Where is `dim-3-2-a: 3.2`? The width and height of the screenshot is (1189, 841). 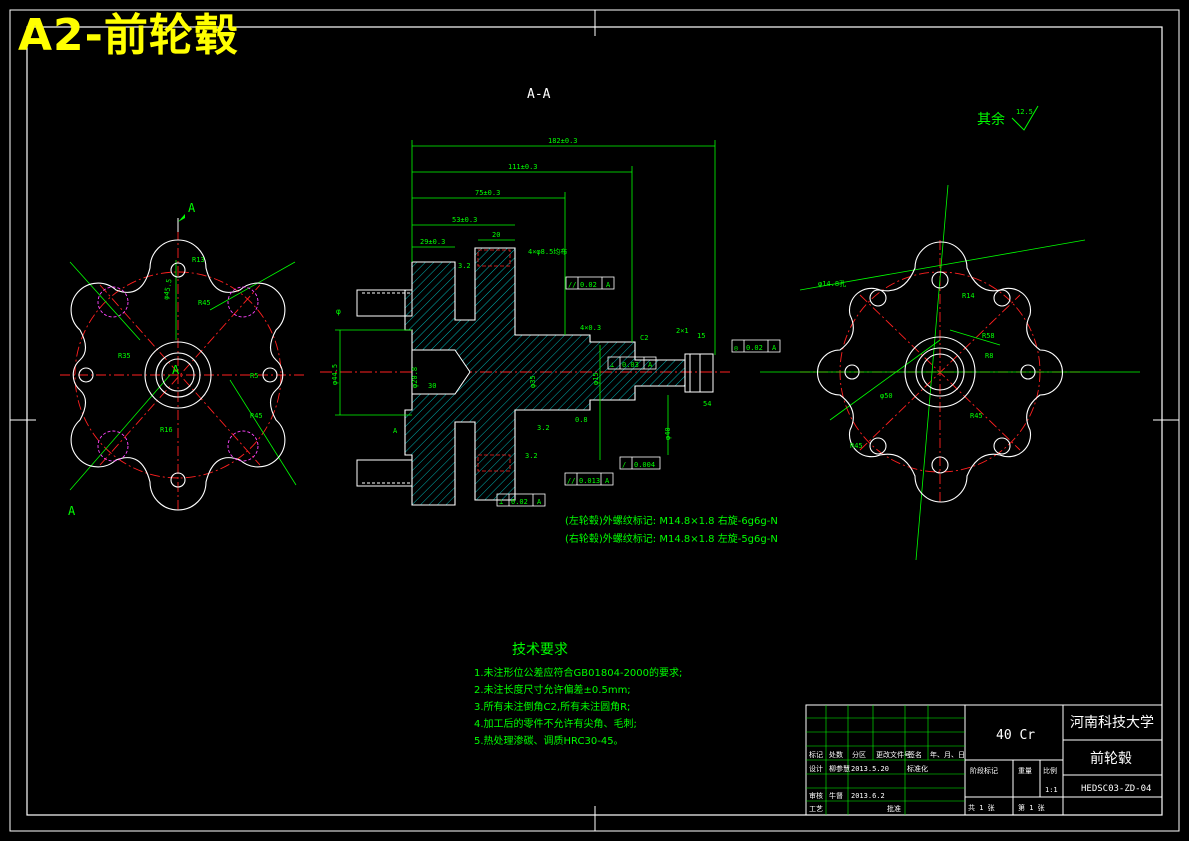 dim-3-2-a: 3.2 is located at coordinates (543, 428).